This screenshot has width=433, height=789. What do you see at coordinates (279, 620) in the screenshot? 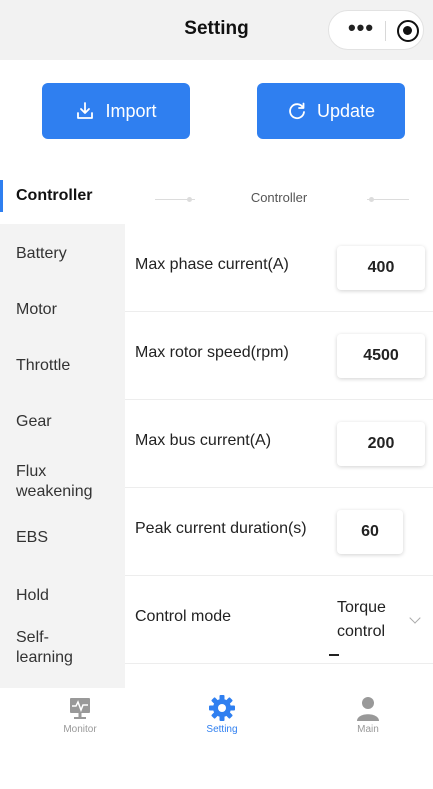
I see `param-row-control-mode: Control mode Torque control` at bounding box center [279, 620].